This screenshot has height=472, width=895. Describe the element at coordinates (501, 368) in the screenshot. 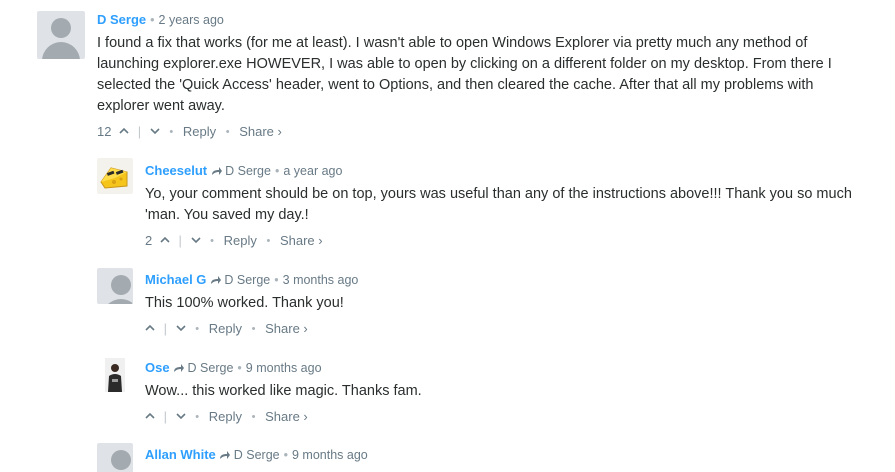

I see `comment-header: Ose D Serge • 9 months ago` at that location.